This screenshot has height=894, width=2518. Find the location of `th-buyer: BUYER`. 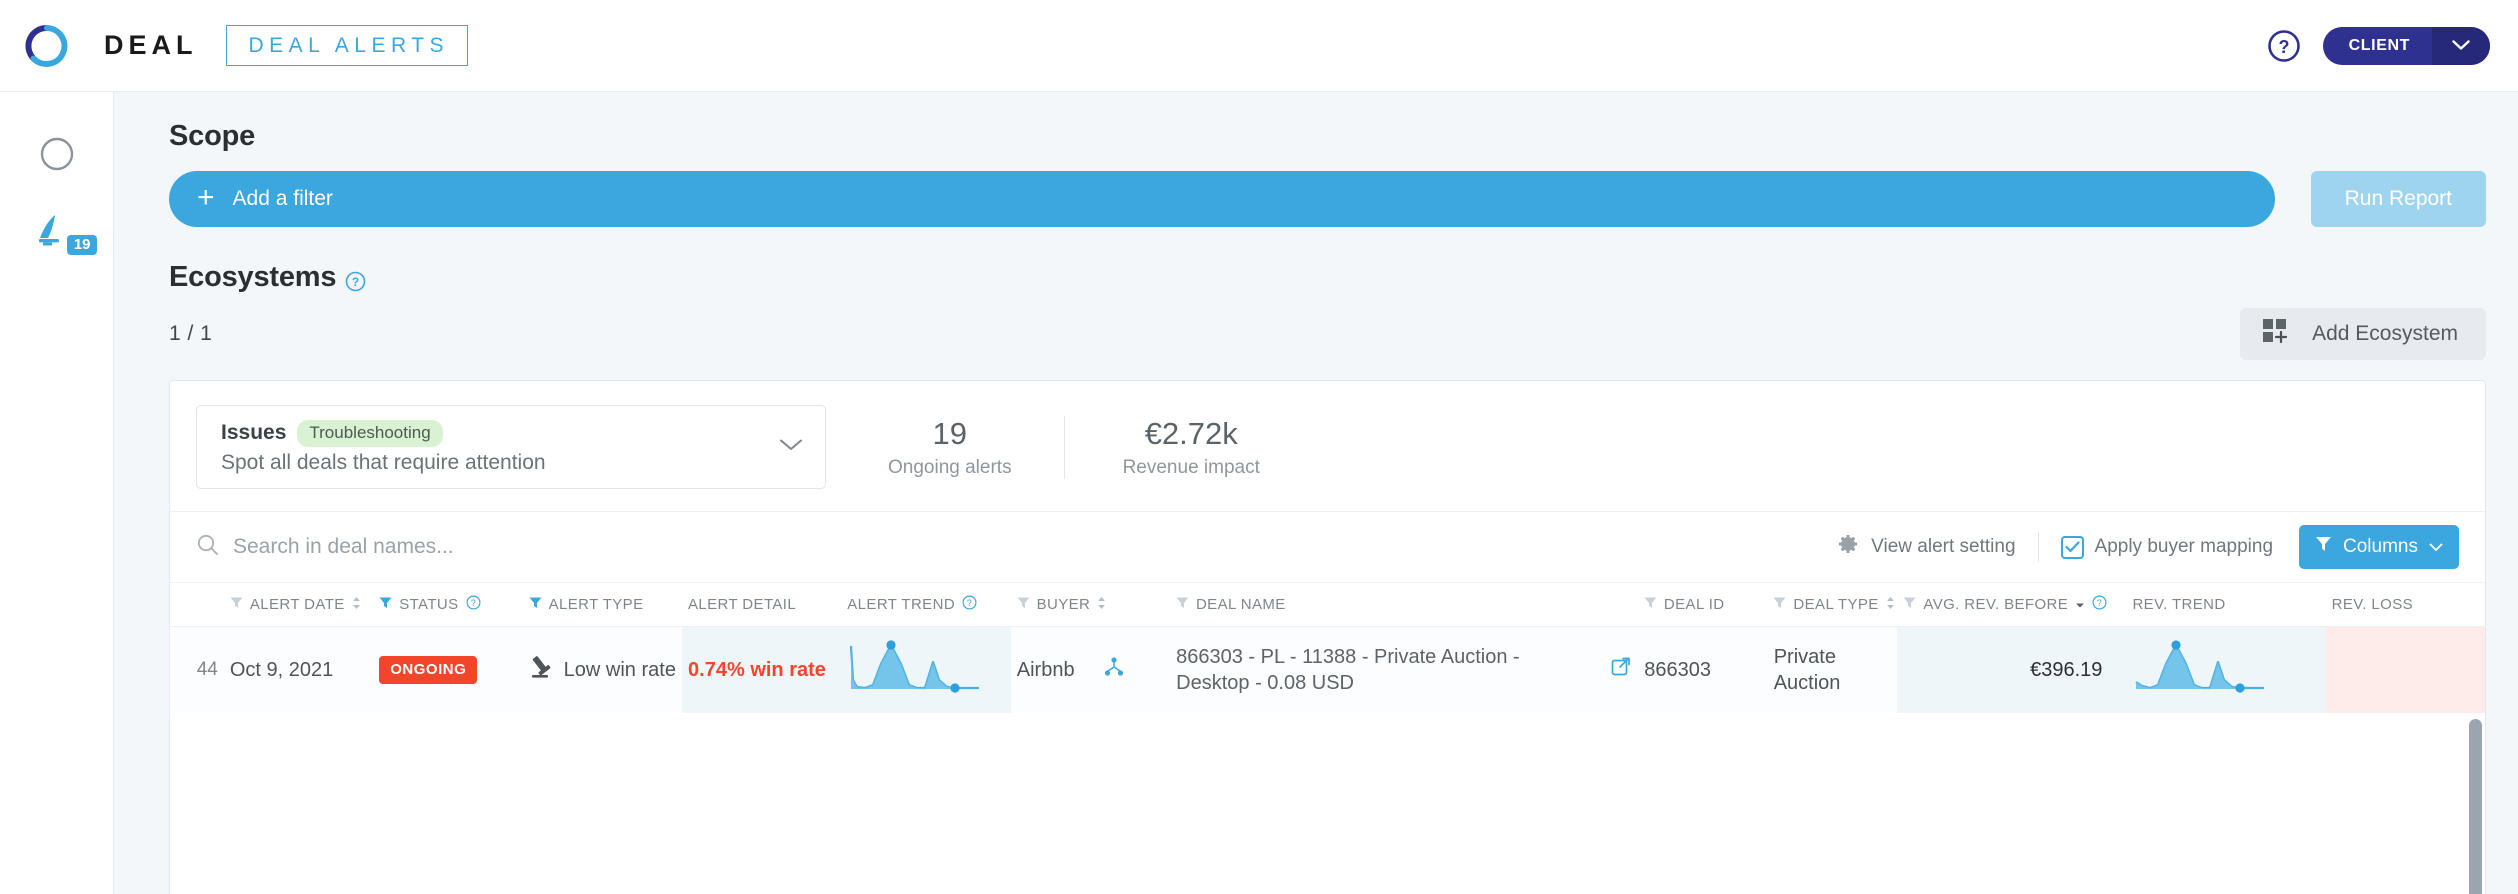

th-buyer: BUYER is located at coordinates (1090, 605).